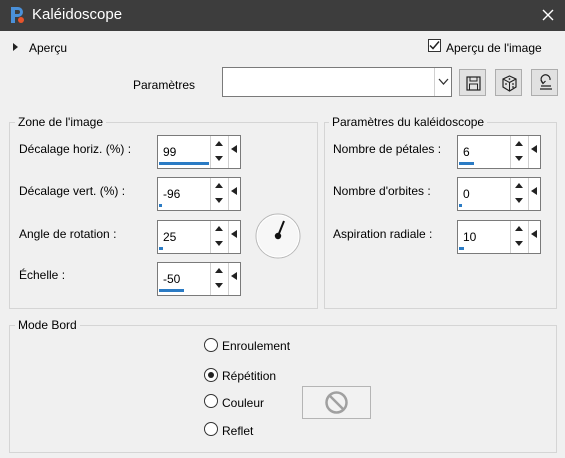 The width and height of the screenshot is (565, 458). Describe the element at coordinates (169, 237) in the screenshot. I see `rotation-angle-value: 25` at that location.